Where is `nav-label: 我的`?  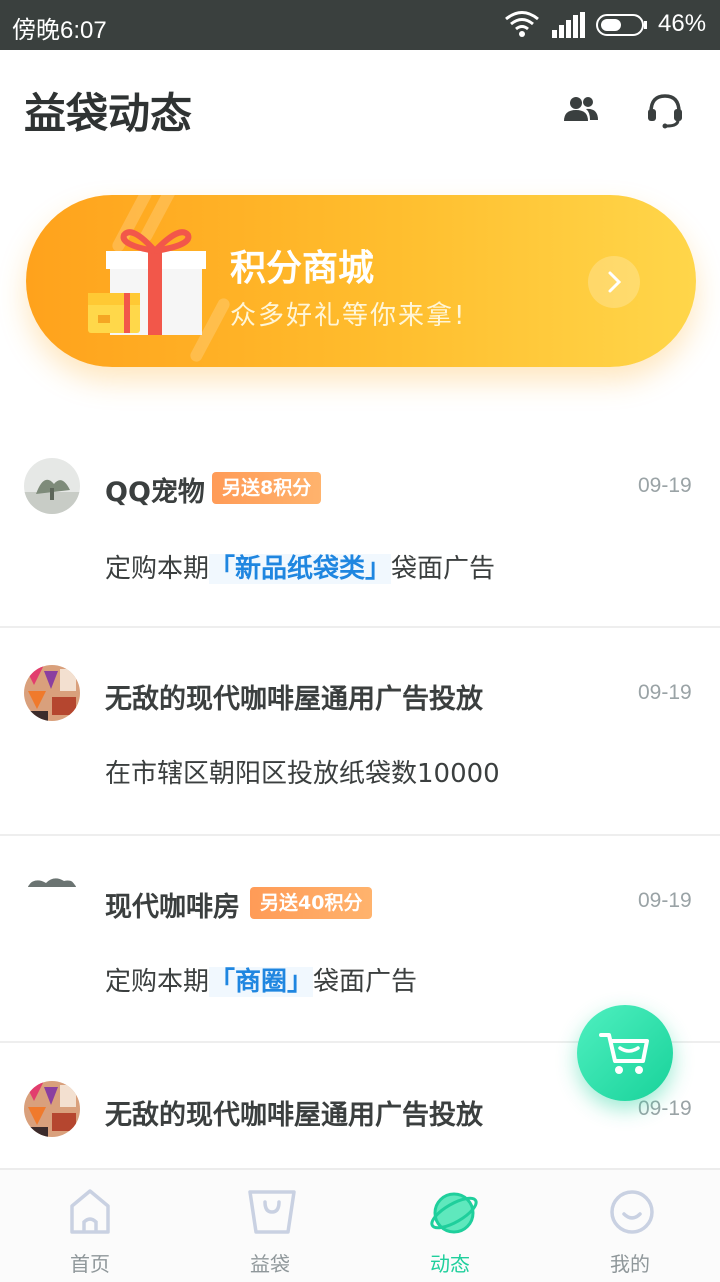
nav-label: 我的 is located at coordinates (630, 1264).